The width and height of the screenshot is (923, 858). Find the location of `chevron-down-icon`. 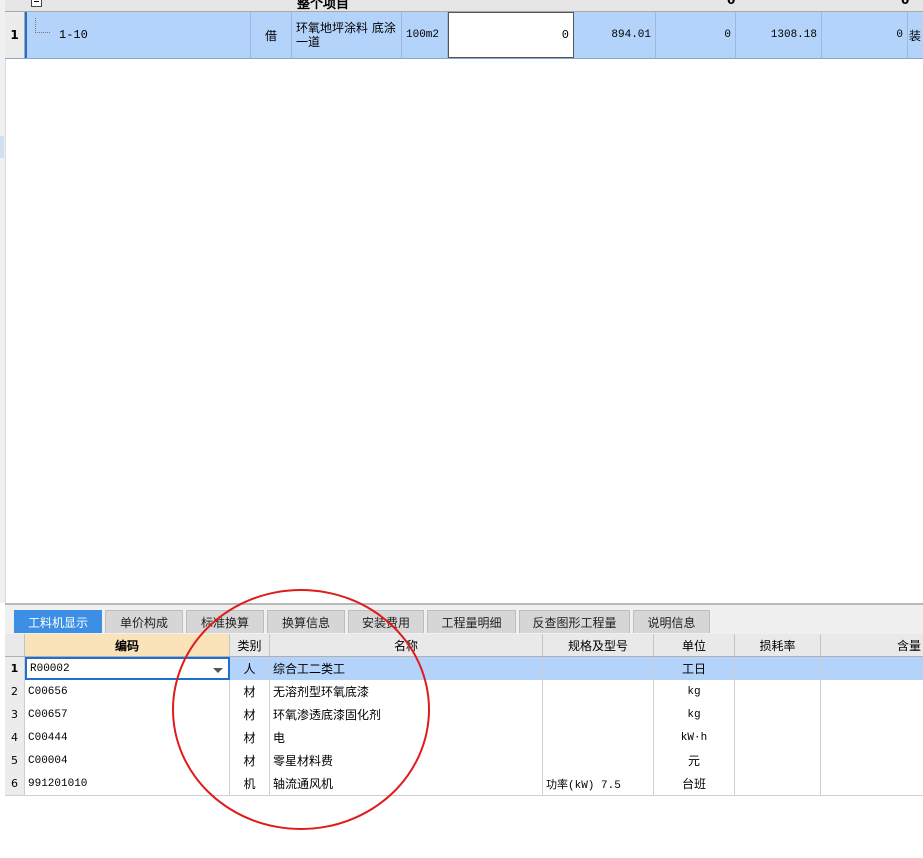

chevron-down-icon is located at coordinates (218, 670).